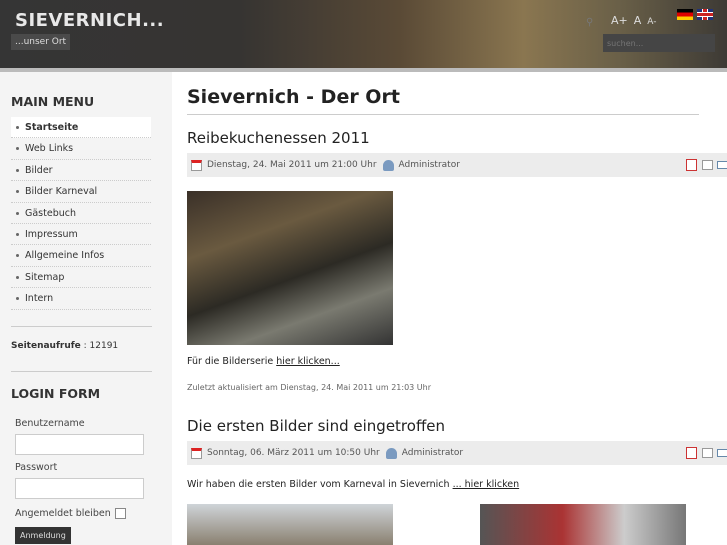  Describe the element at coordinates (79, 444) in the screenshot. I see `username-input` at that location.